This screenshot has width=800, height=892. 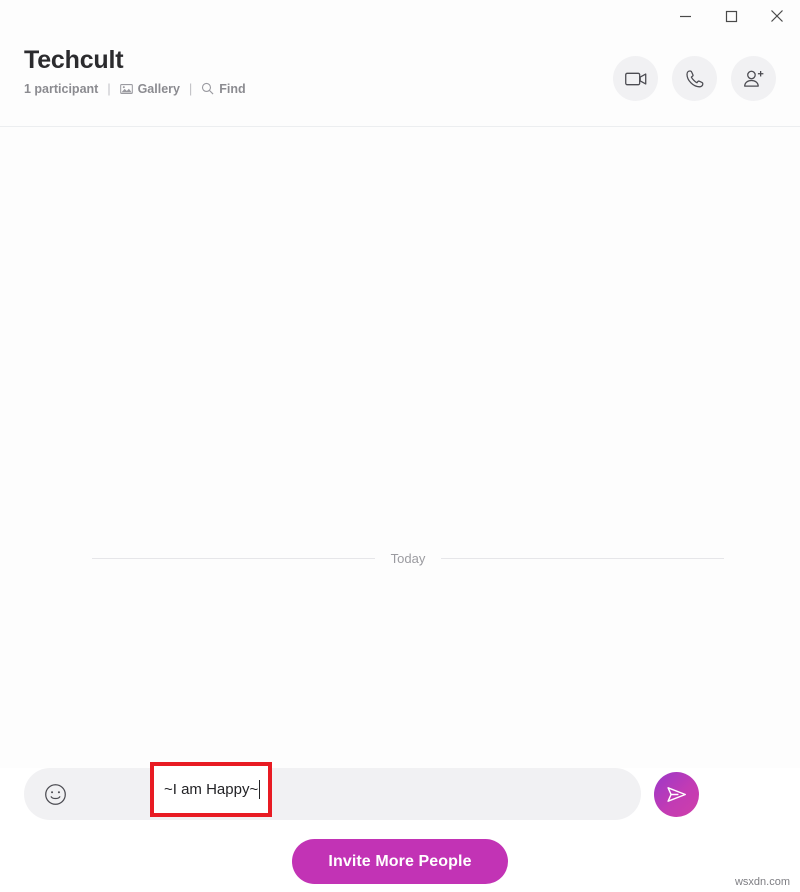 I want to click on find-button: Find, so click(x=223, y=88).